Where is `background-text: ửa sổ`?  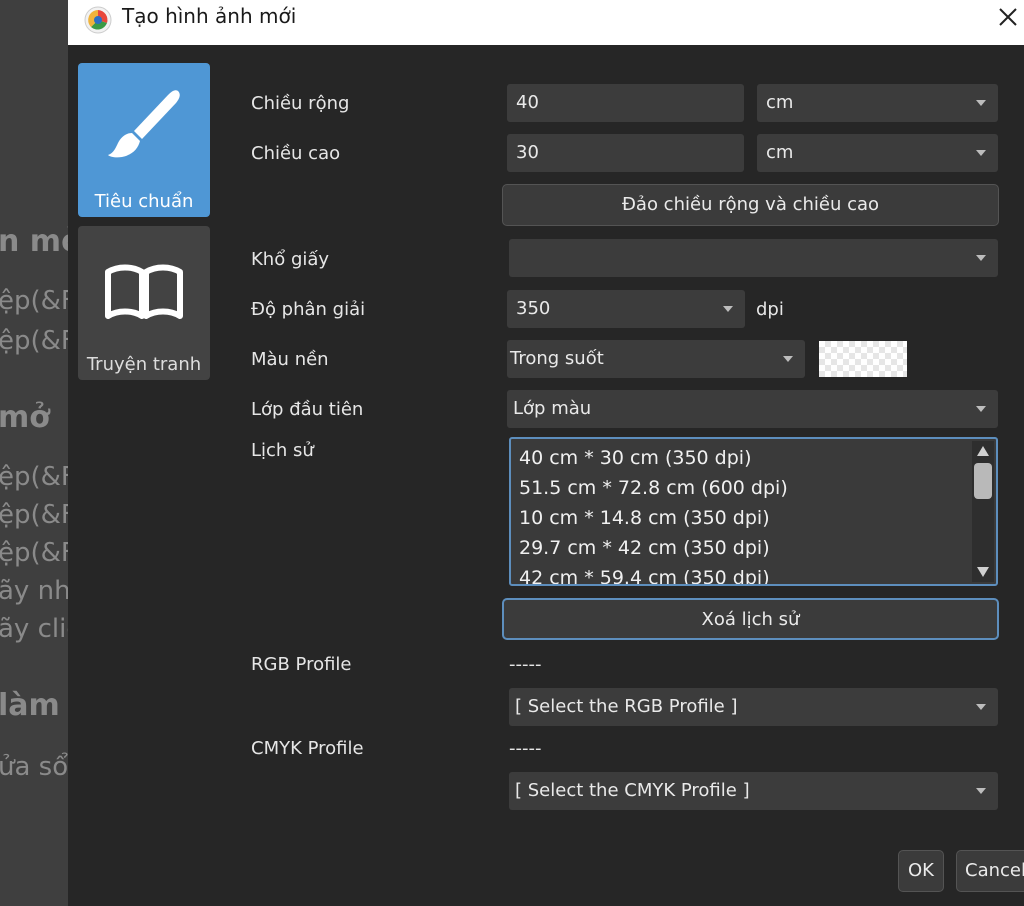 background-text: ửa sổ is located at coordinates (34, 767).